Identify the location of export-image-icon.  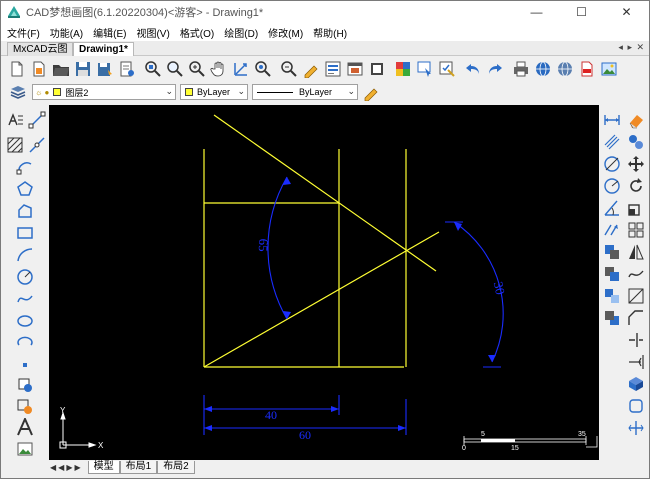
(609, 69).